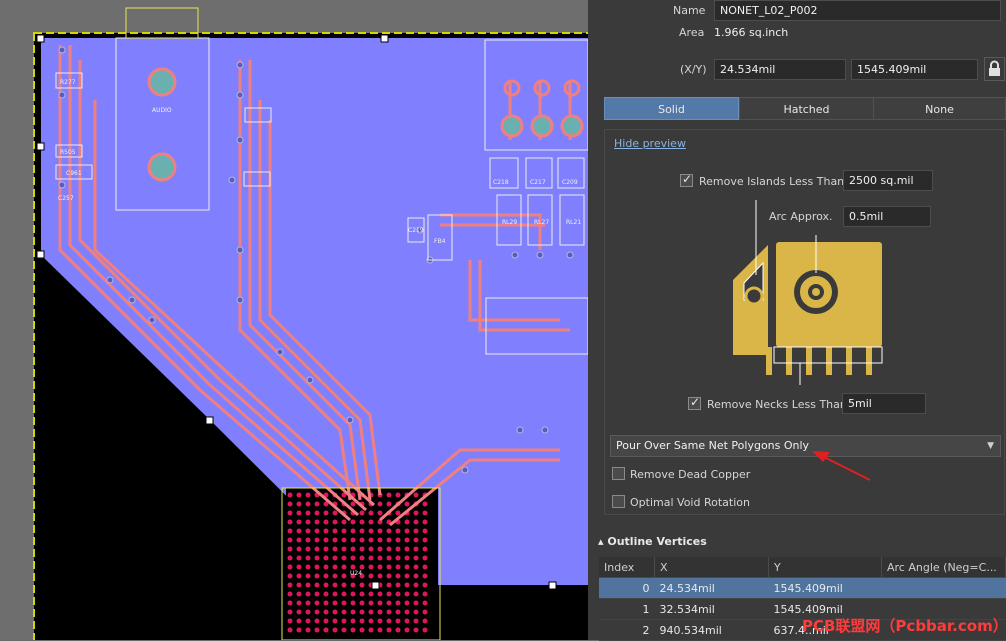 The width and height of the screenshot is (1006, 641). I want to click on outline-vertices-header: ▴ Outline Vertices, so click(652, 541).